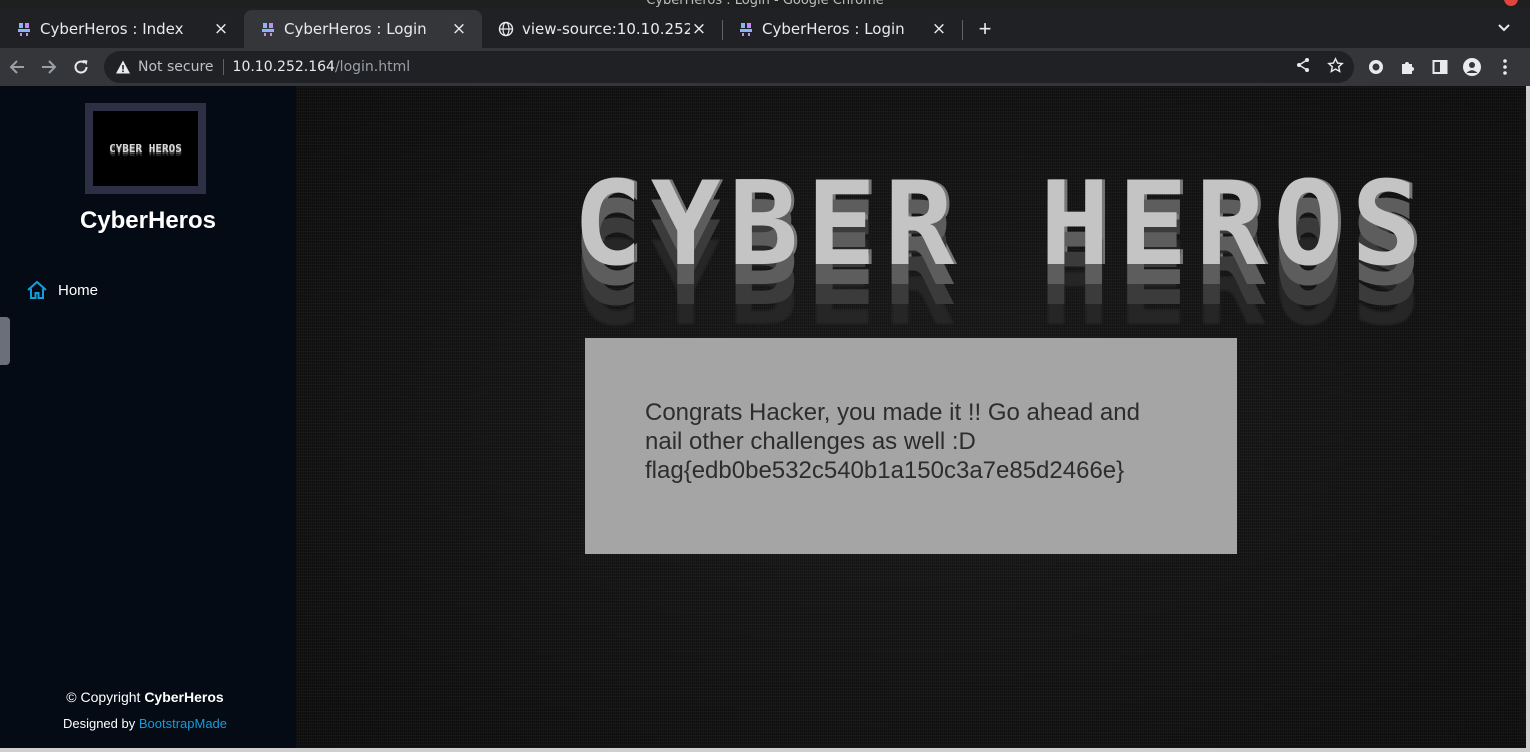 Image resolution: width=1530 pixels, height=752 pixels. I want to click on banner-text: CYBER HEROS, so click(1001, 224).